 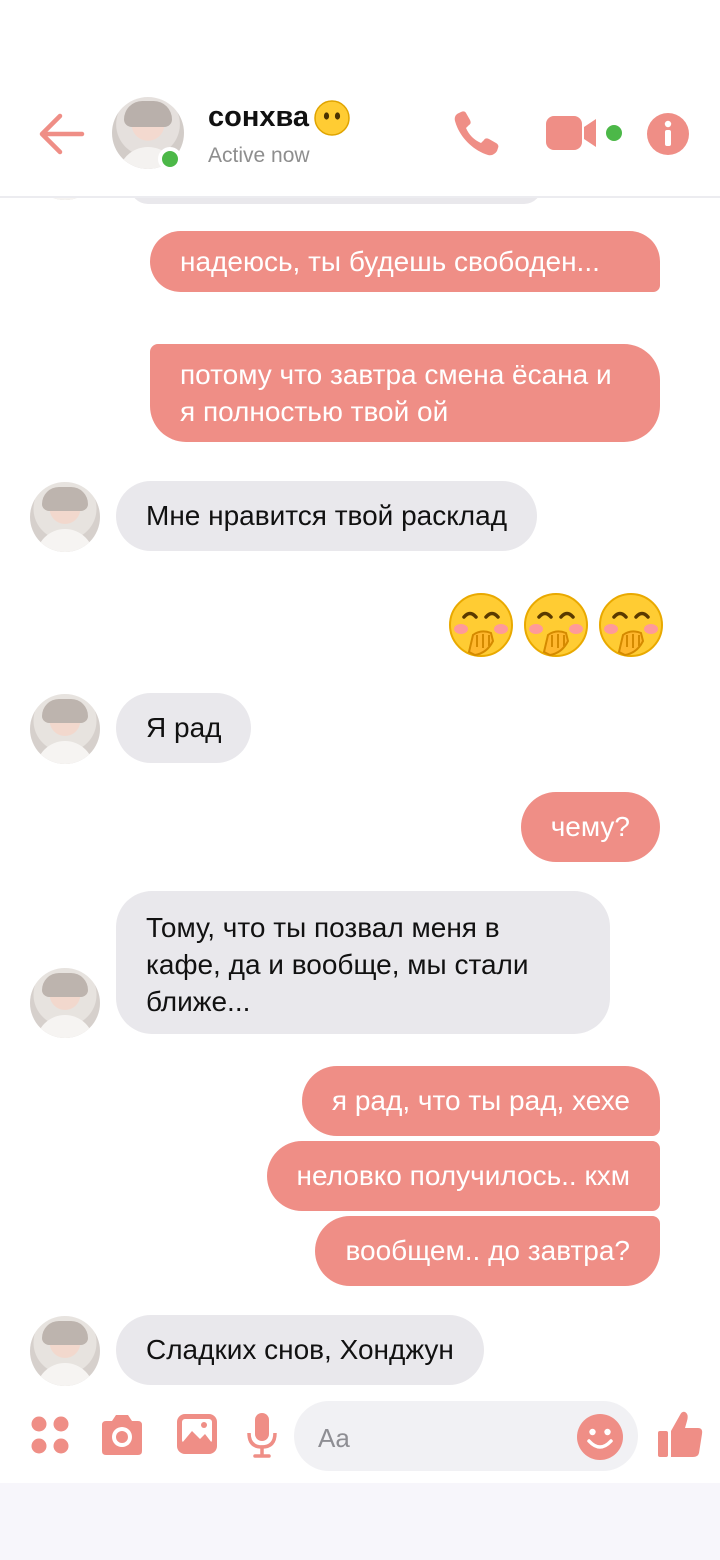 I want to click on contact-name: сонхва, so click(x=258, y=117).